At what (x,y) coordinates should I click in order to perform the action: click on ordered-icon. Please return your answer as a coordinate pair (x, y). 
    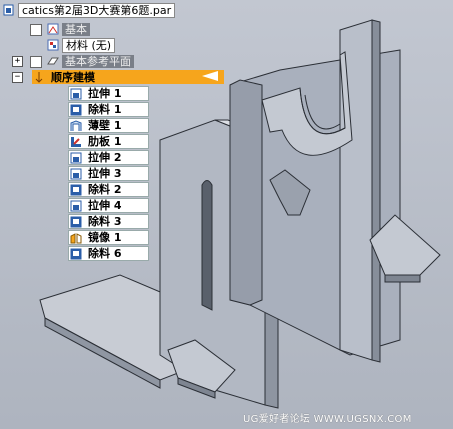
    Looking at the image, I should click on (39, 77).